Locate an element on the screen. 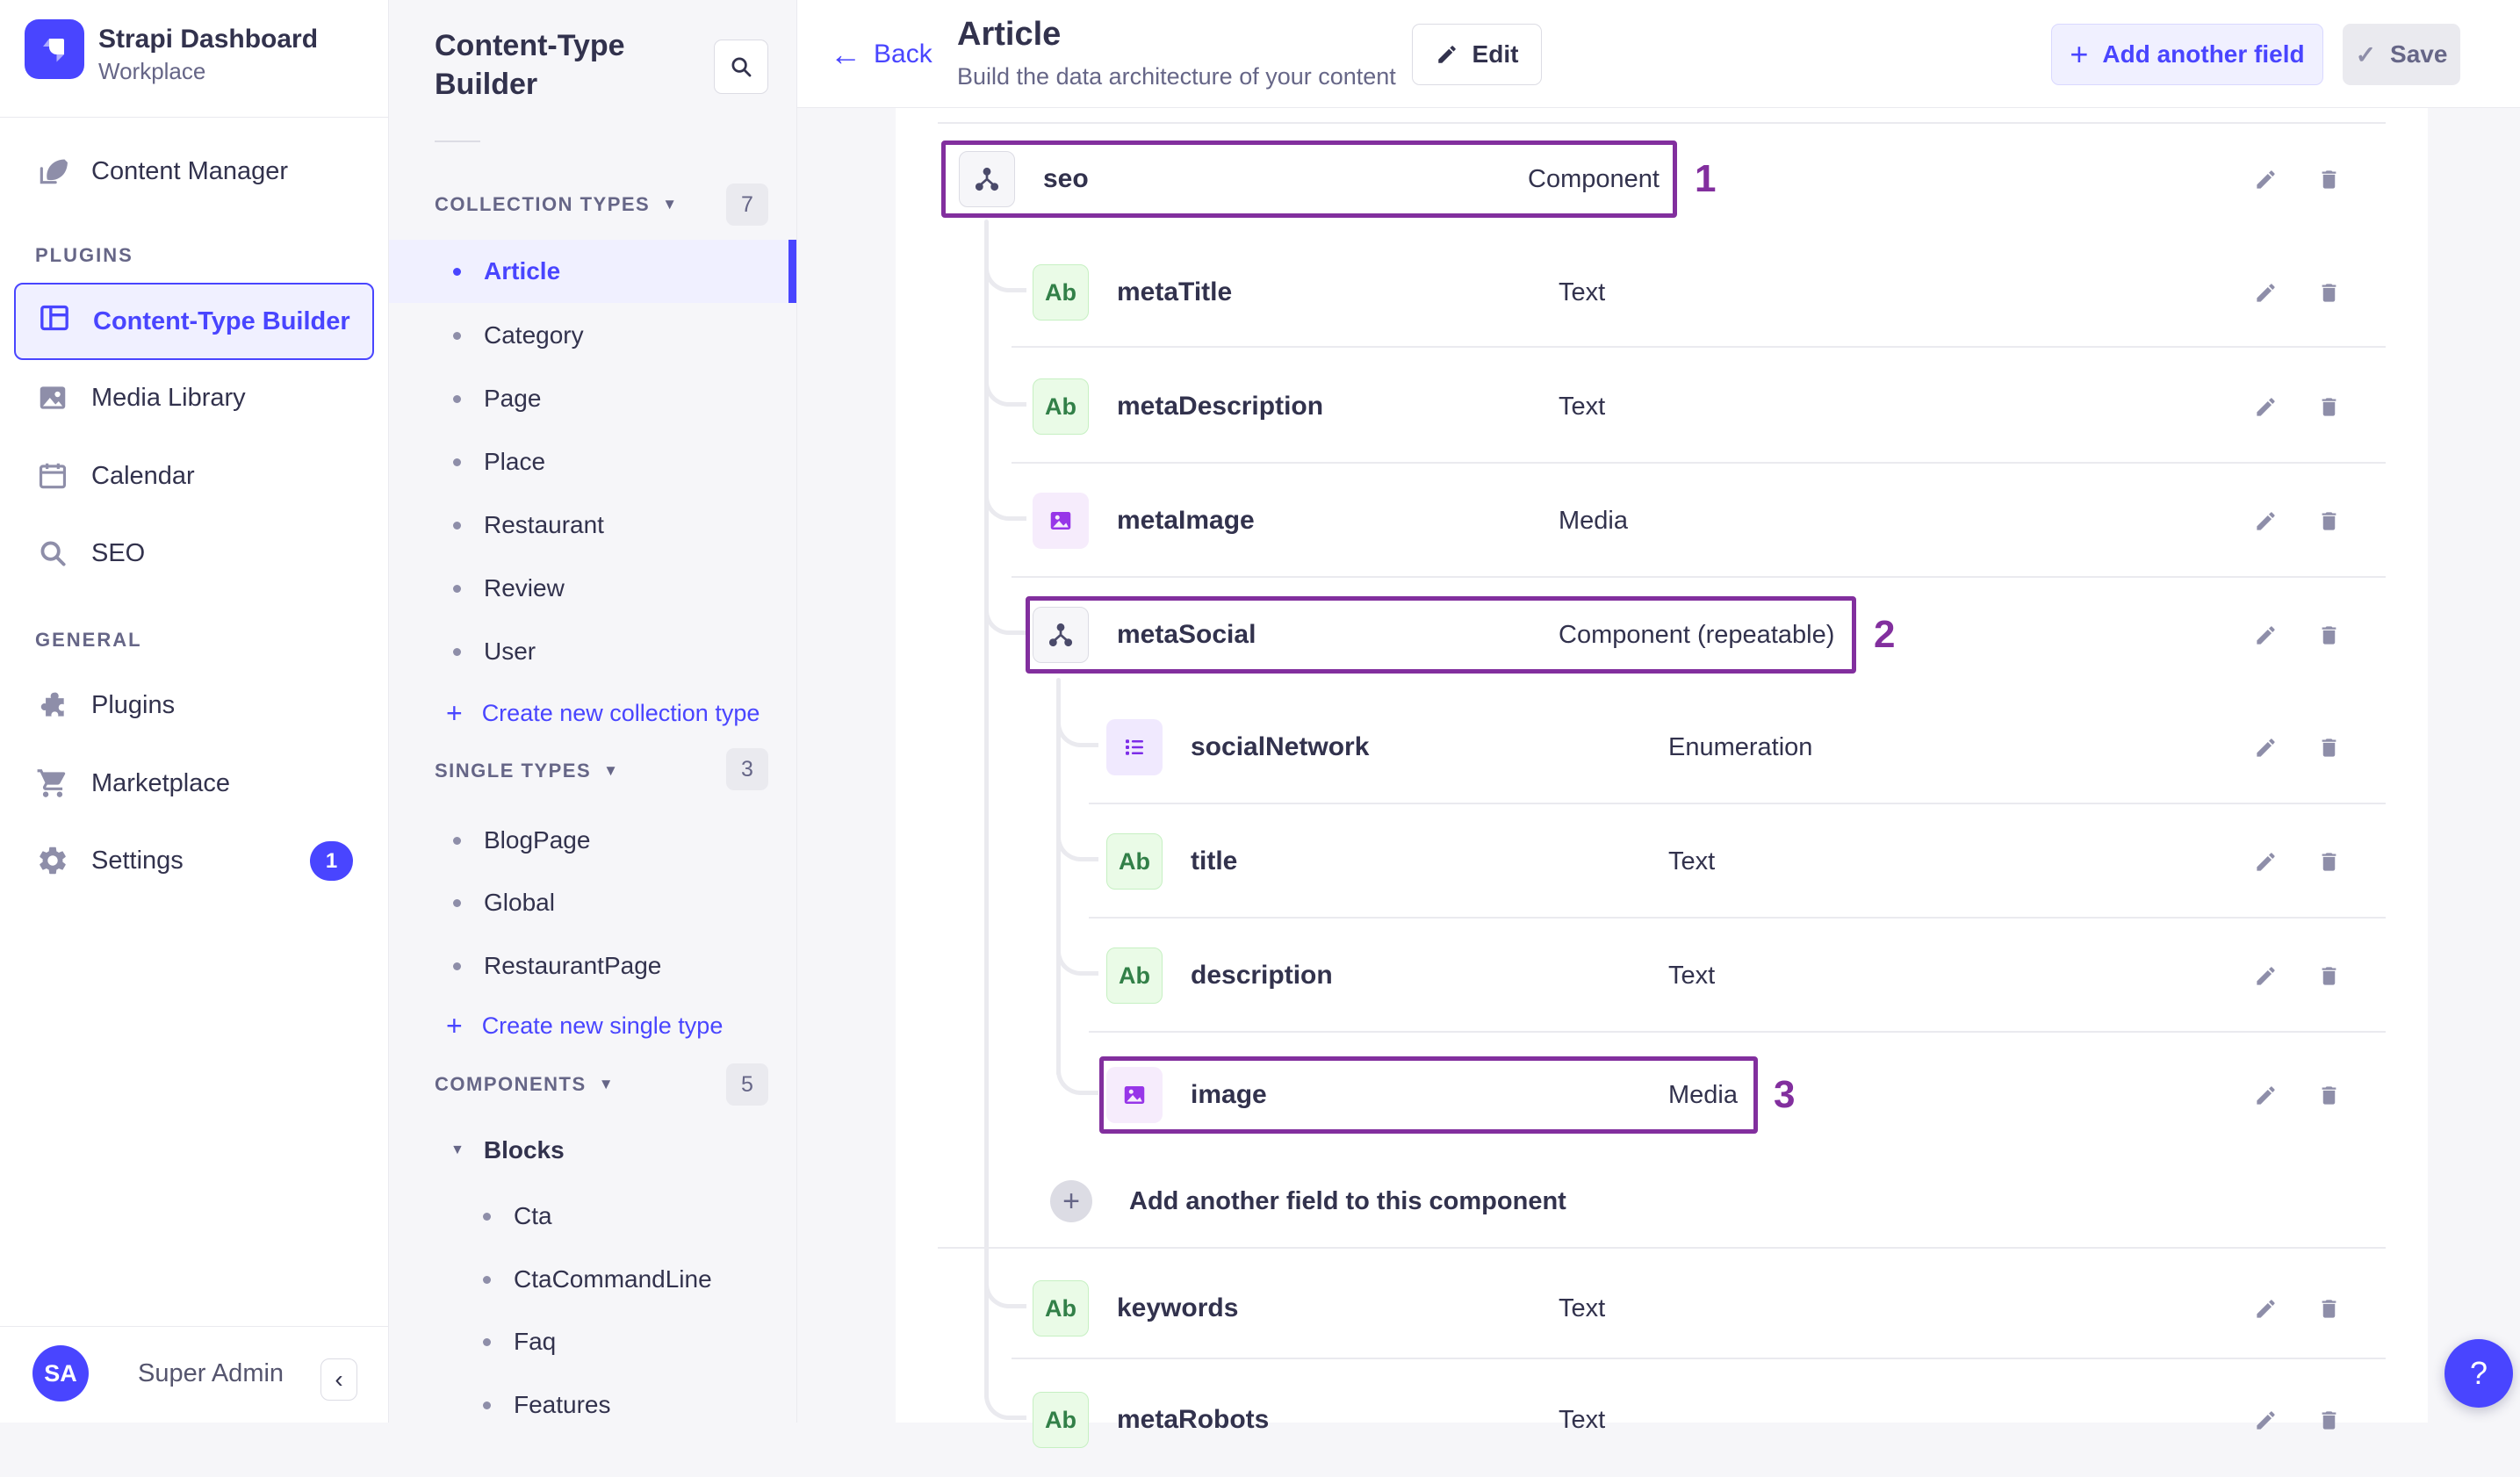  field-name: image is located at coordinates (1229, 1094).